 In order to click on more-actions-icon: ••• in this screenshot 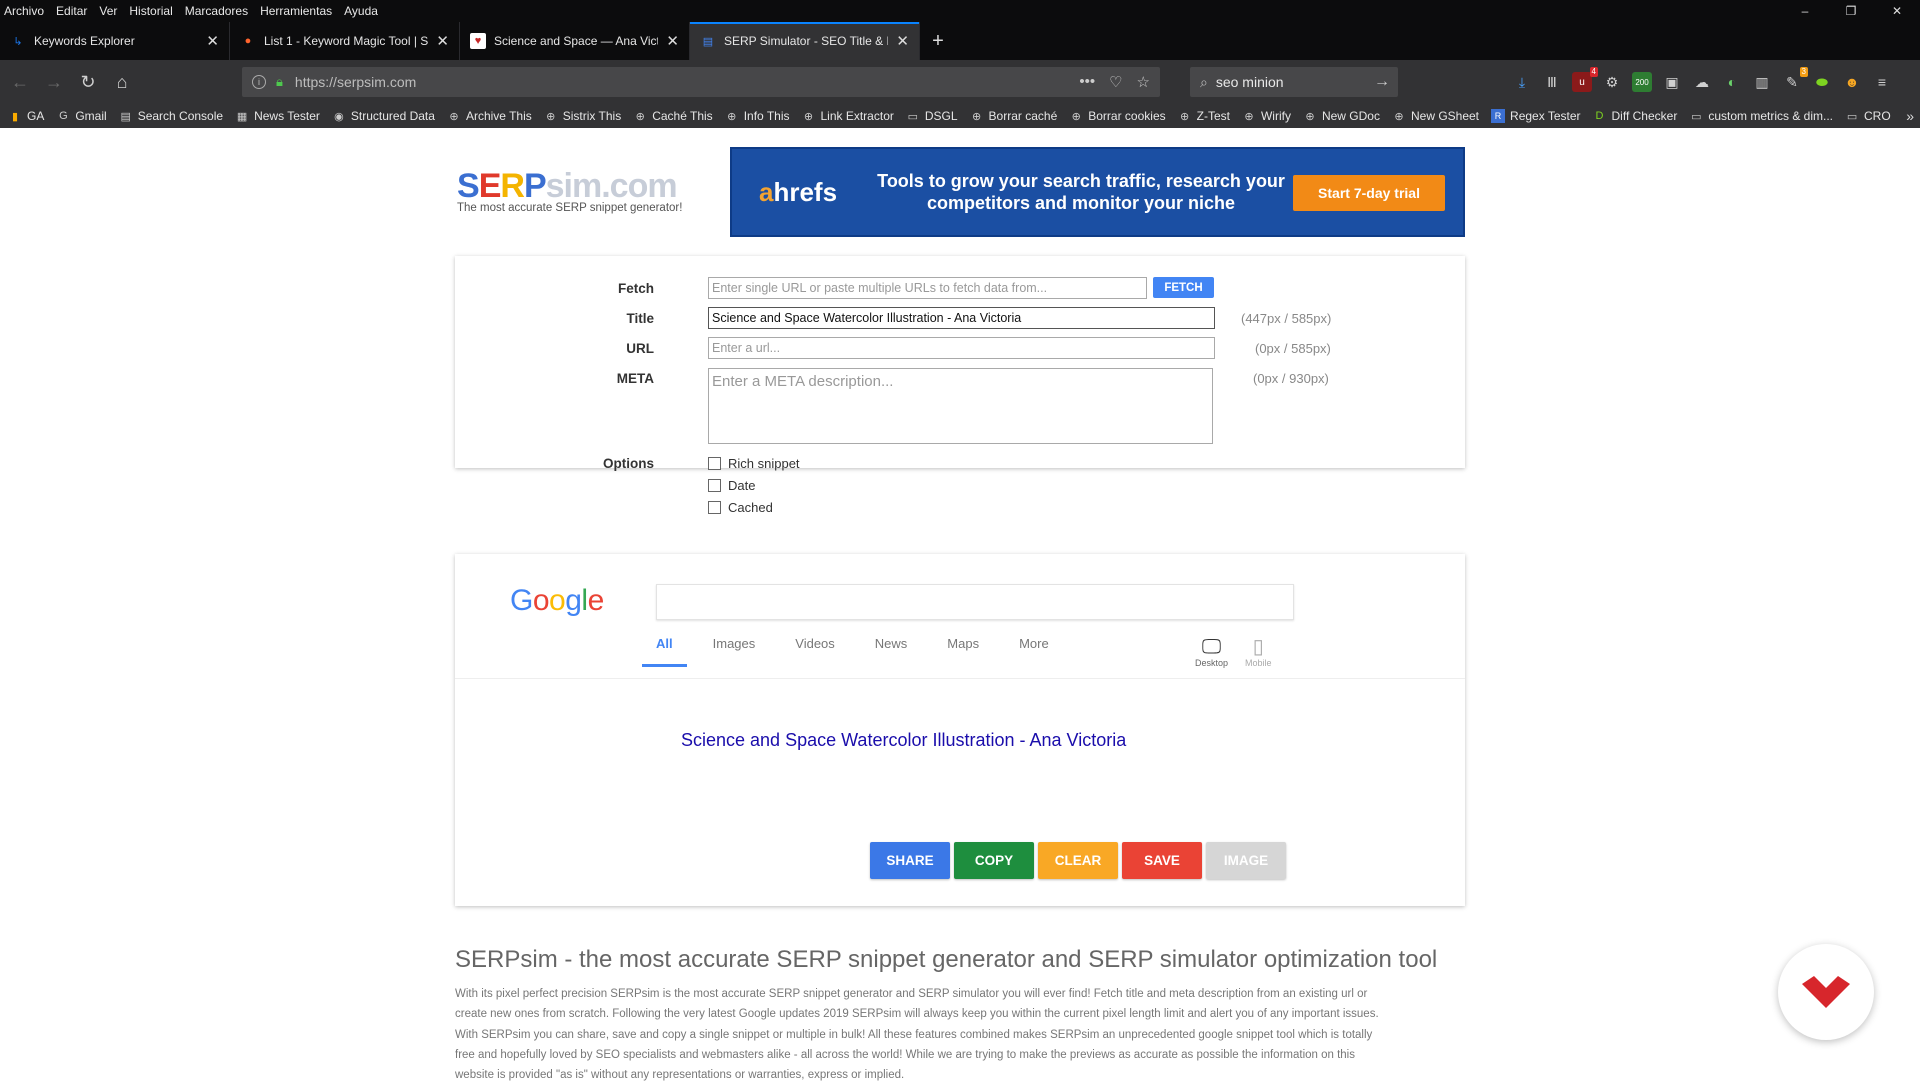, I will do `click(1087, 82)`.